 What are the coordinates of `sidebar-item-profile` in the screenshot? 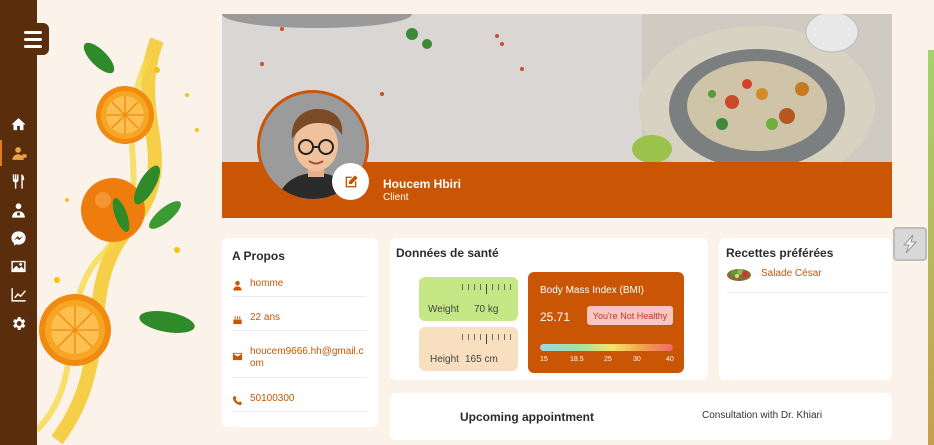 It's located at (18, 153).